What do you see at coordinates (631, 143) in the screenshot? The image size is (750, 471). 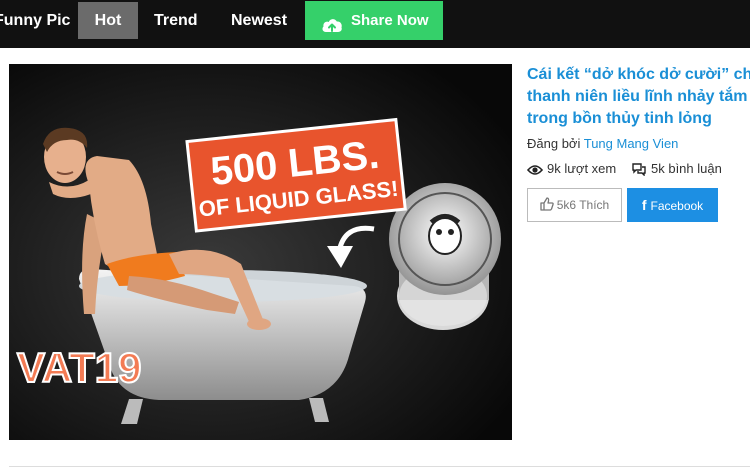 I see `author-link: Tung Mang Vien` at bounding box center [631, 143].